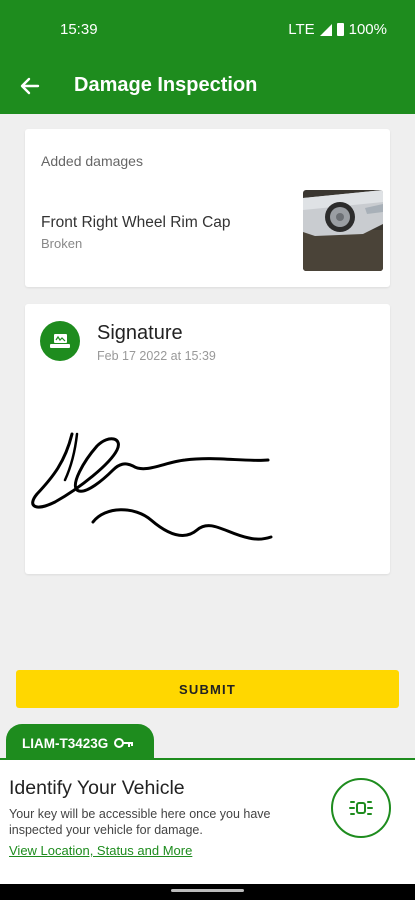  Describe the element at coordinates (124, 743) in the screenshot. I see `key-icon` at that location.